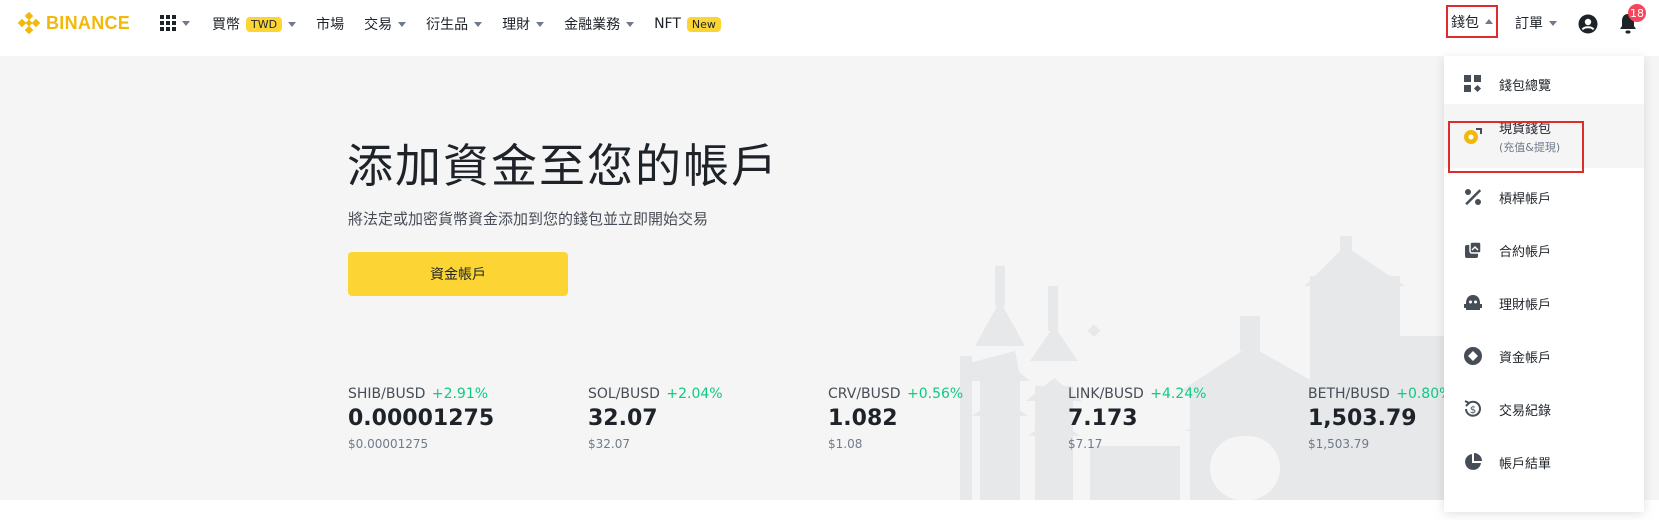  I want to click on ticker-card: CRV/BUSD +0.56% 1.082 $1.08, so click(948, 418).